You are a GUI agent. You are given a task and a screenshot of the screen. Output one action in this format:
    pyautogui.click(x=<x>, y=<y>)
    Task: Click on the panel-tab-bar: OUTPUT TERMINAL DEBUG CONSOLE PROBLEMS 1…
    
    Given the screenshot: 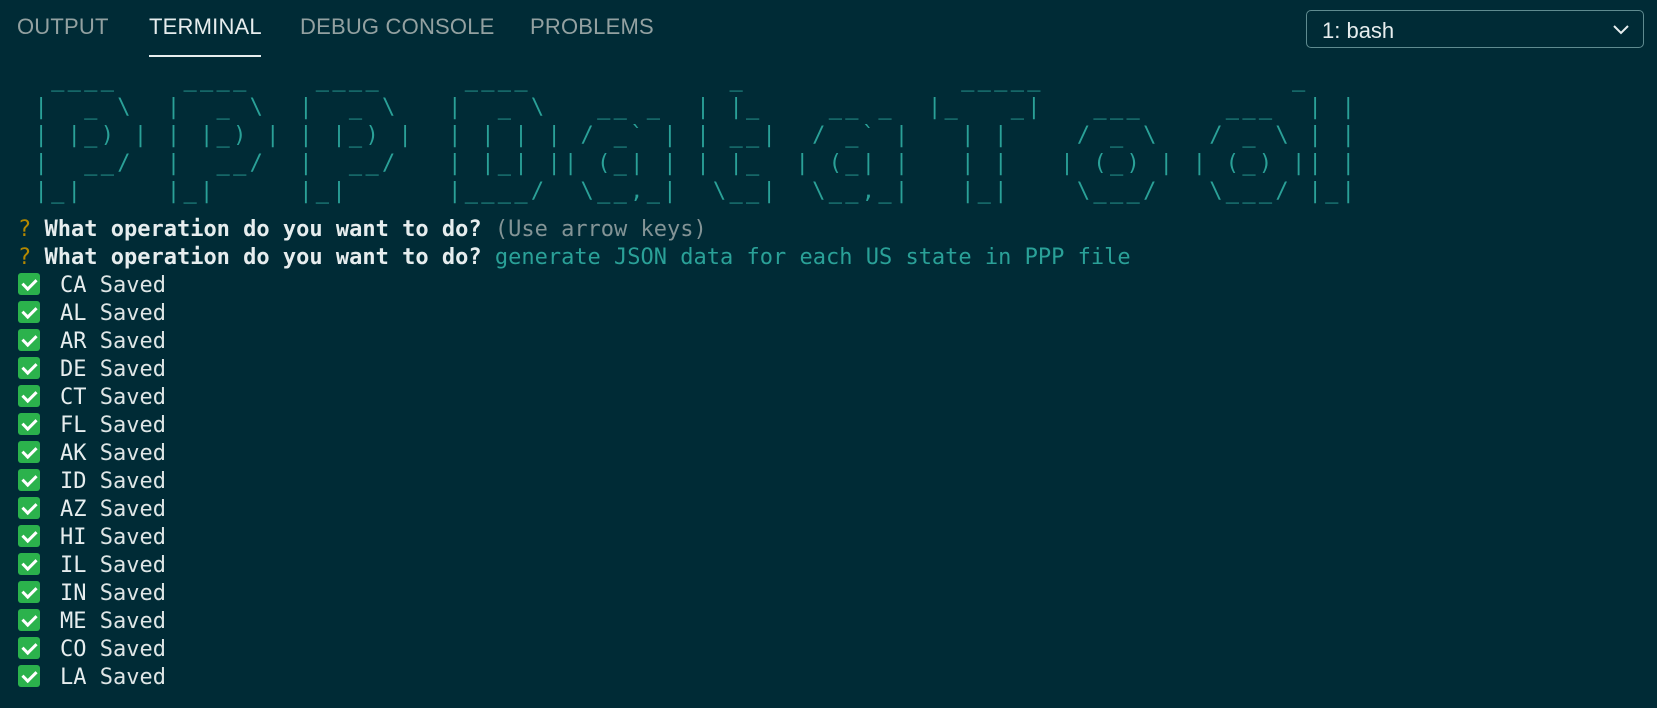 What is the action you would take?
    pyautogui.click(x=828, y=30)
    